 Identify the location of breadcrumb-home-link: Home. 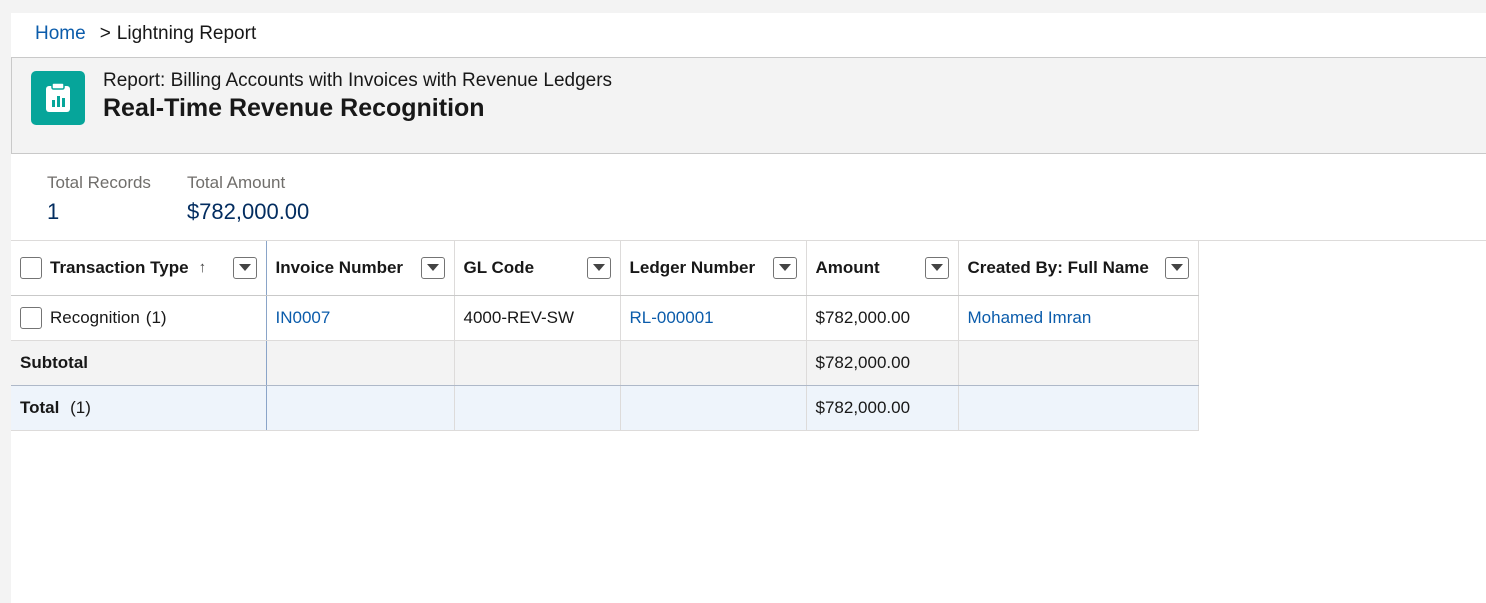
(60, 34).